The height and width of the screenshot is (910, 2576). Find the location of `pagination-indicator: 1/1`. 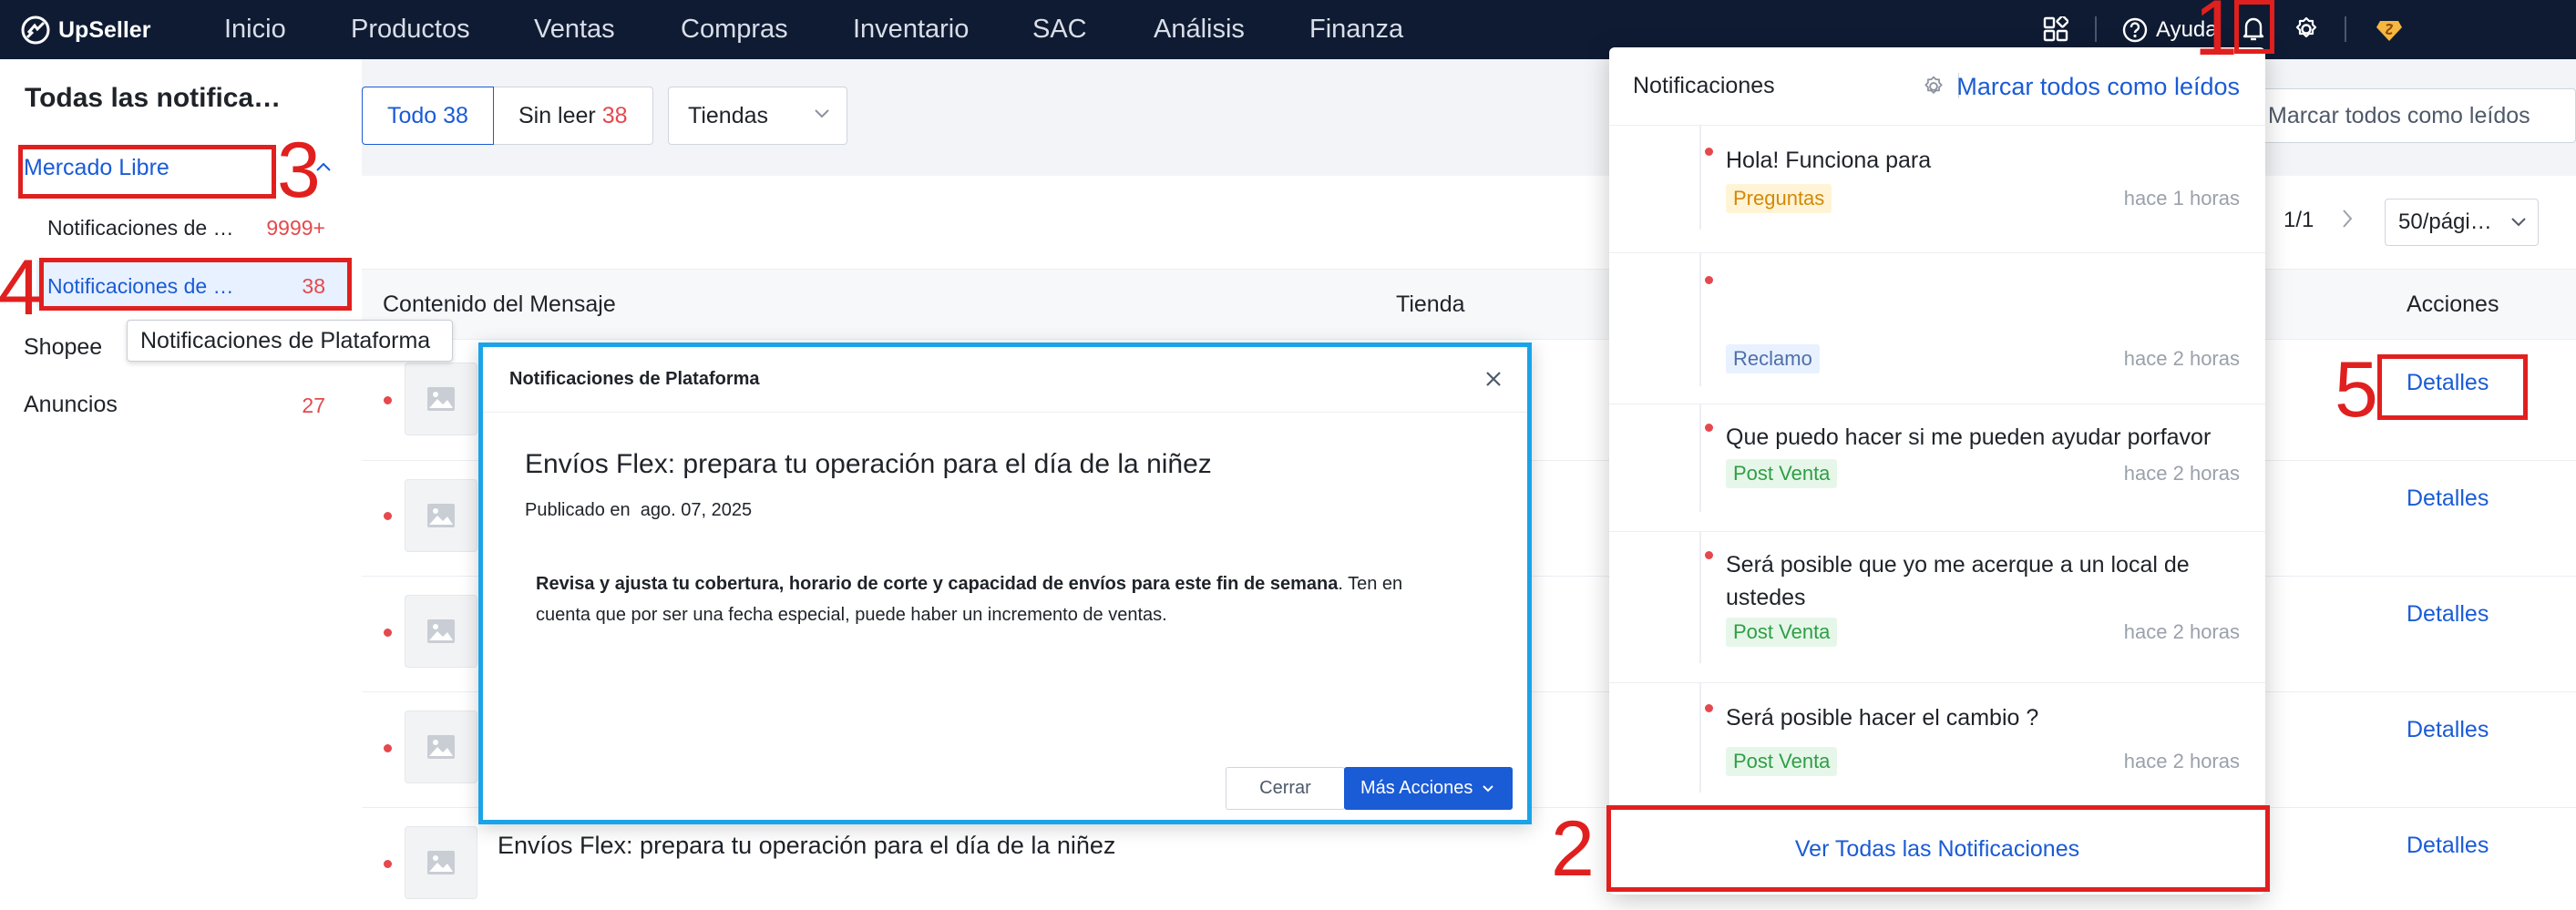

pagination-indicator: 1/1 is located at coordinates (2299, 220).